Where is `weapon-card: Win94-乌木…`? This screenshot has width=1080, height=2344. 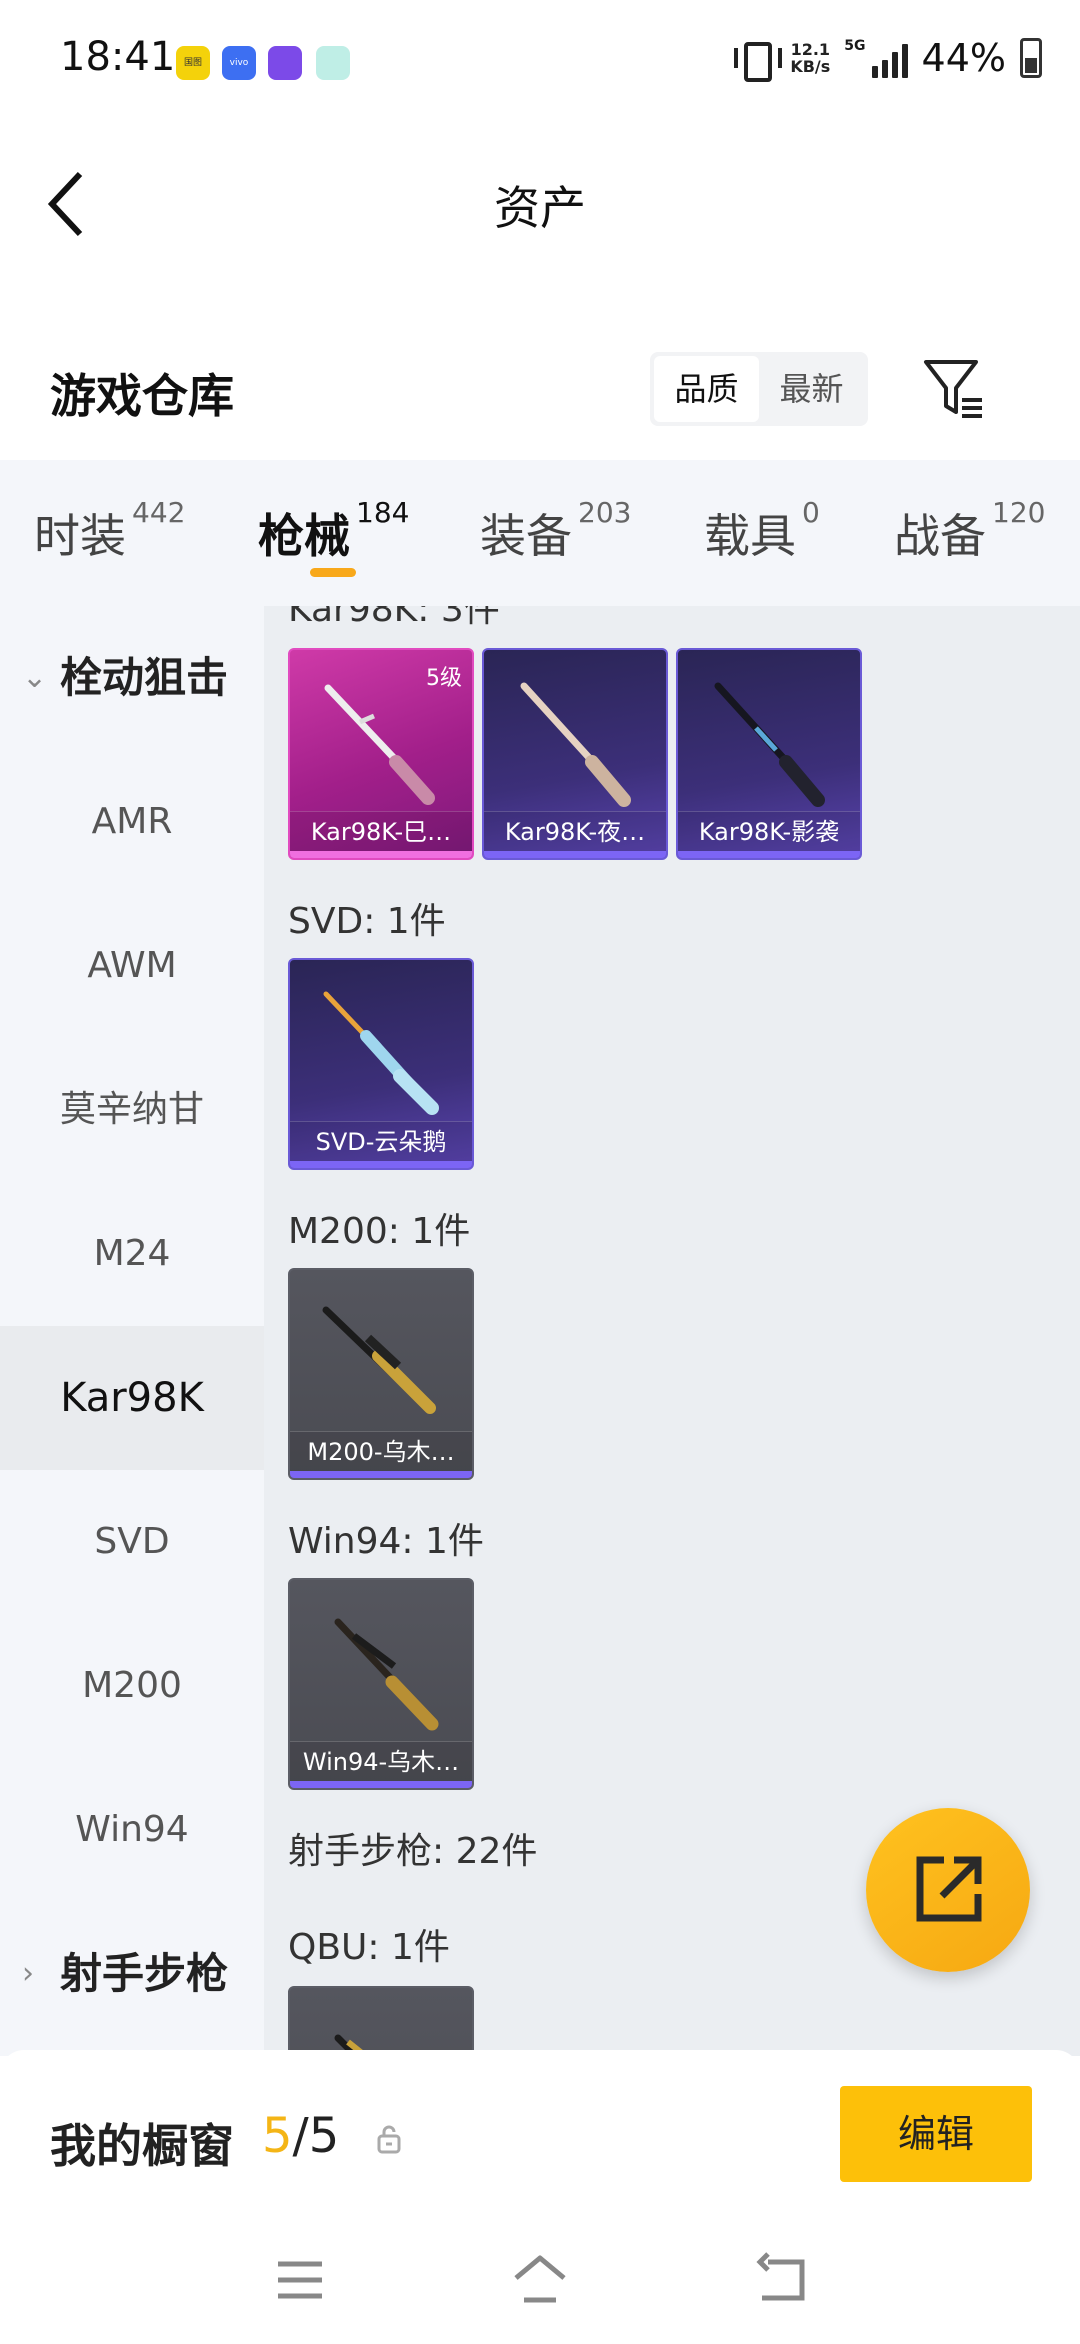
weapon-card: Win94-乌木… is located at coordinates (381, 1684).